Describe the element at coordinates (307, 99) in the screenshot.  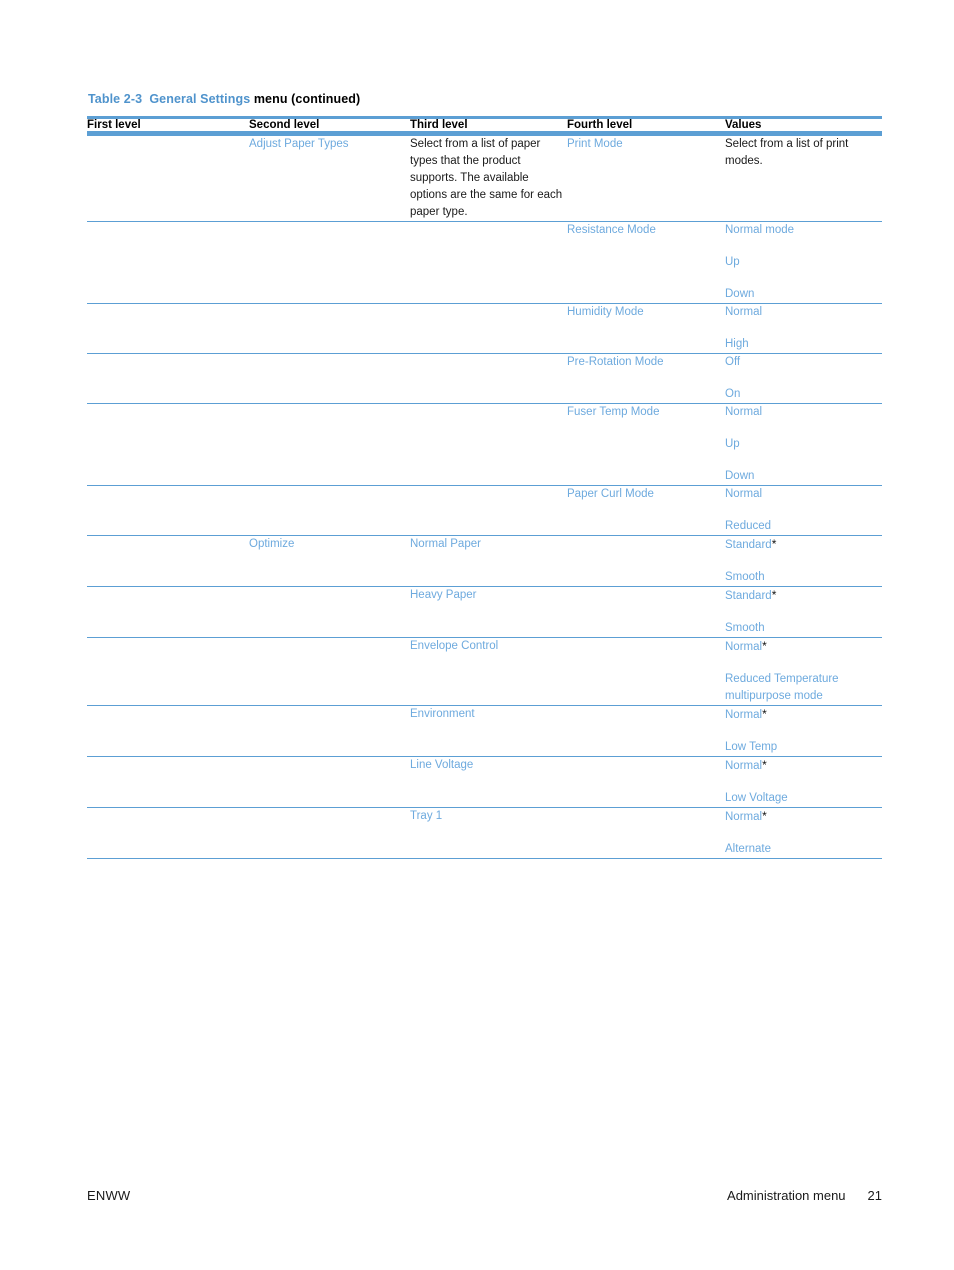
I see `table-caption-suffix: menu (continued)` at that location.